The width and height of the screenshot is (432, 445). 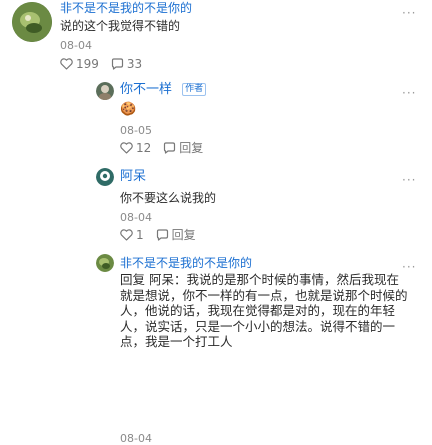 What do you see at coordinates (87, 64) in the screenshot?
I see `like-count: 199` at bounding box center [87, 64].